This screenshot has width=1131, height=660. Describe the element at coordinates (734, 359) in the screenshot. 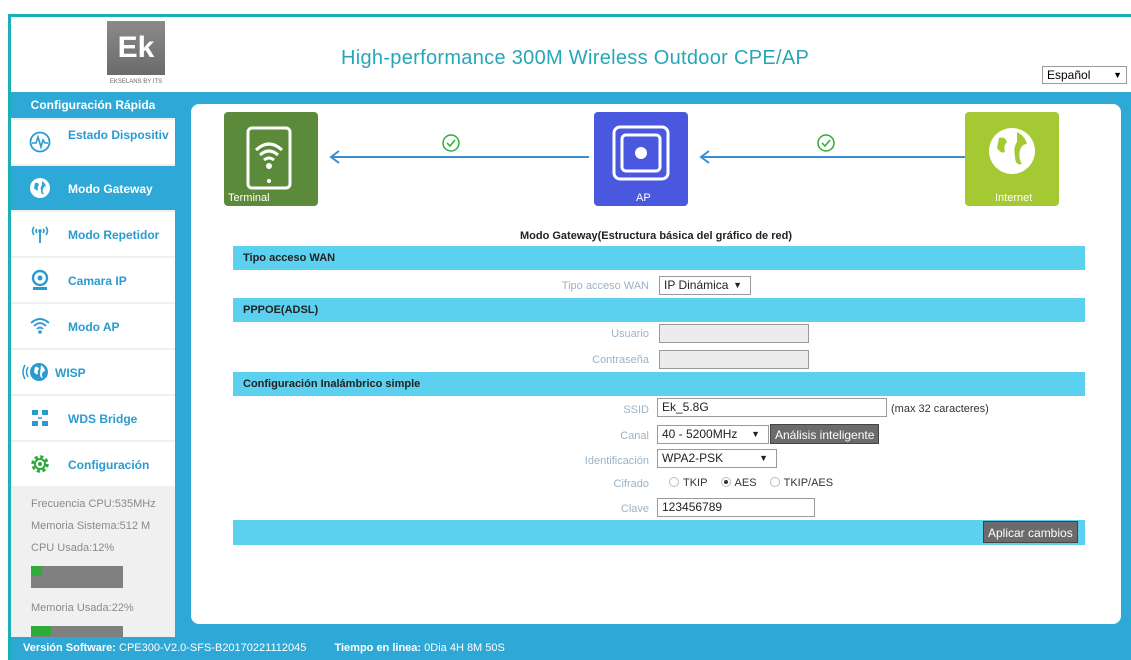

I see `pppoe-password-input` at that location.